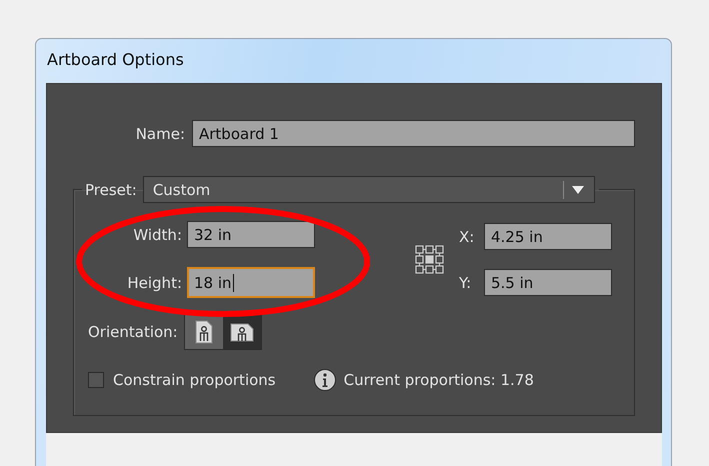 The height and width of the screenshot is (466, 709). Describe the element at coordinates (465, 283) in the screenshot. I see `y-label: Y:` at that location.